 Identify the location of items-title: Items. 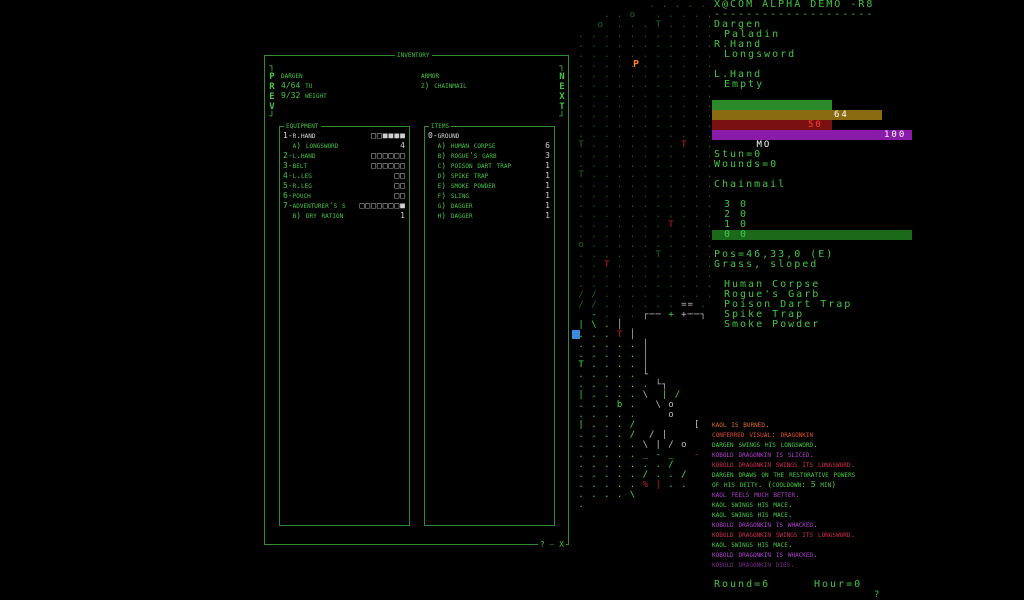
(440, 125).